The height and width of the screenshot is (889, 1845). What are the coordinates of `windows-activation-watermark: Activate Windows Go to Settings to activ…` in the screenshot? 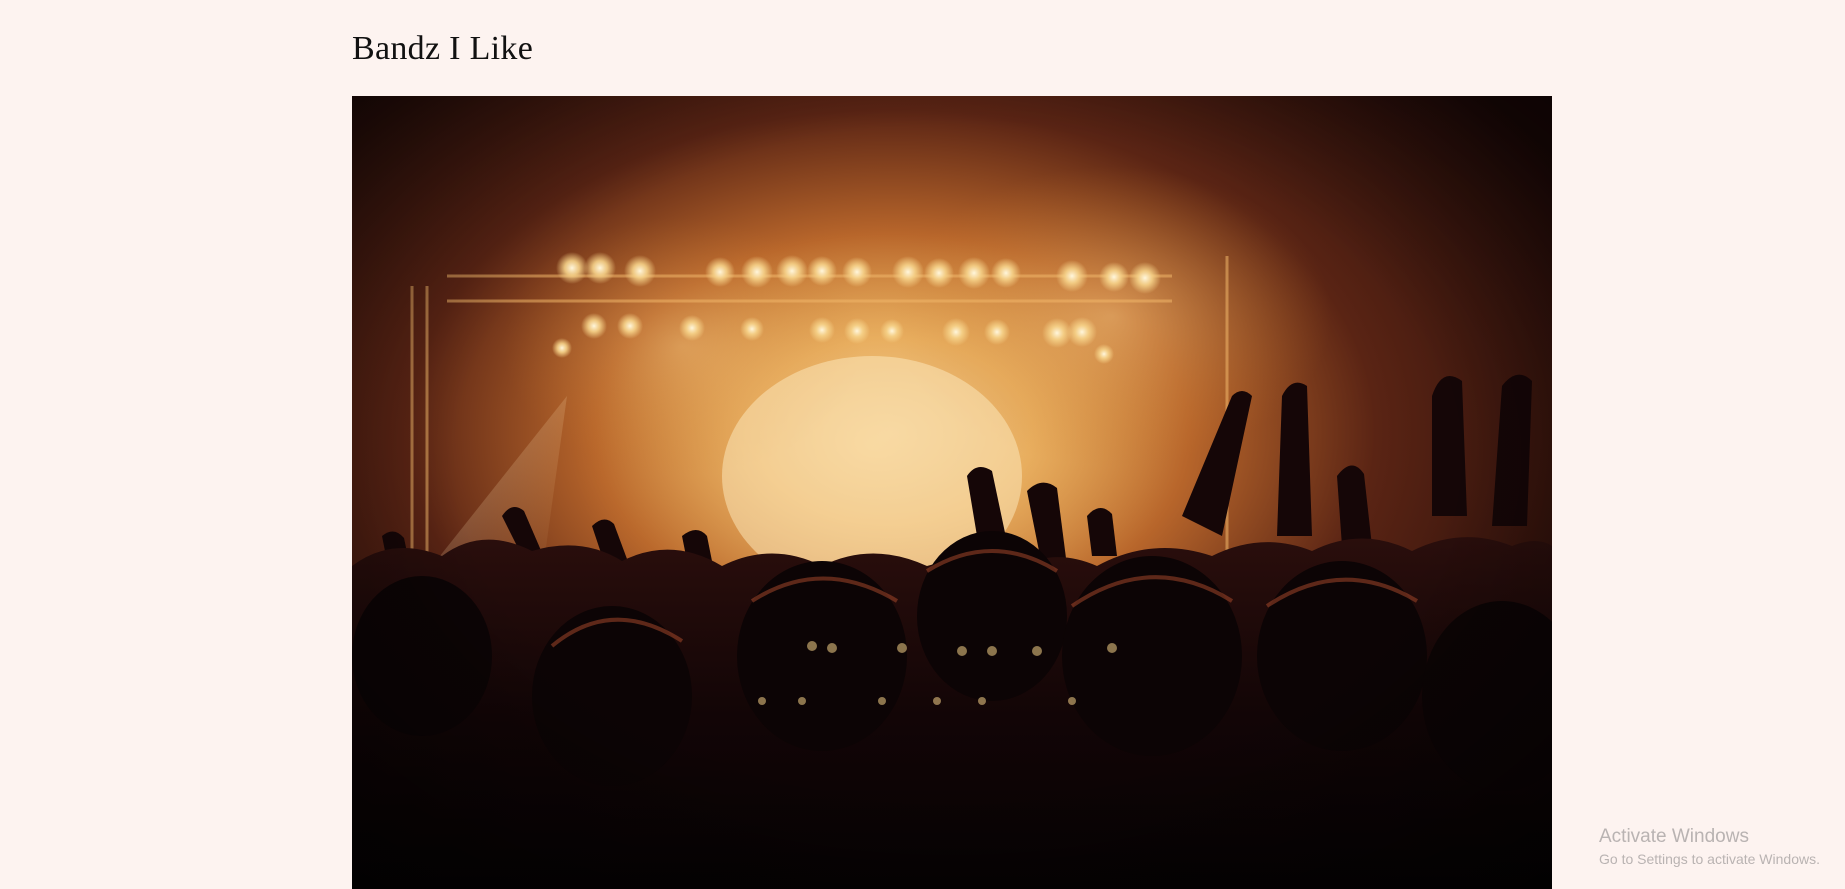 It's located at (1709, 847).